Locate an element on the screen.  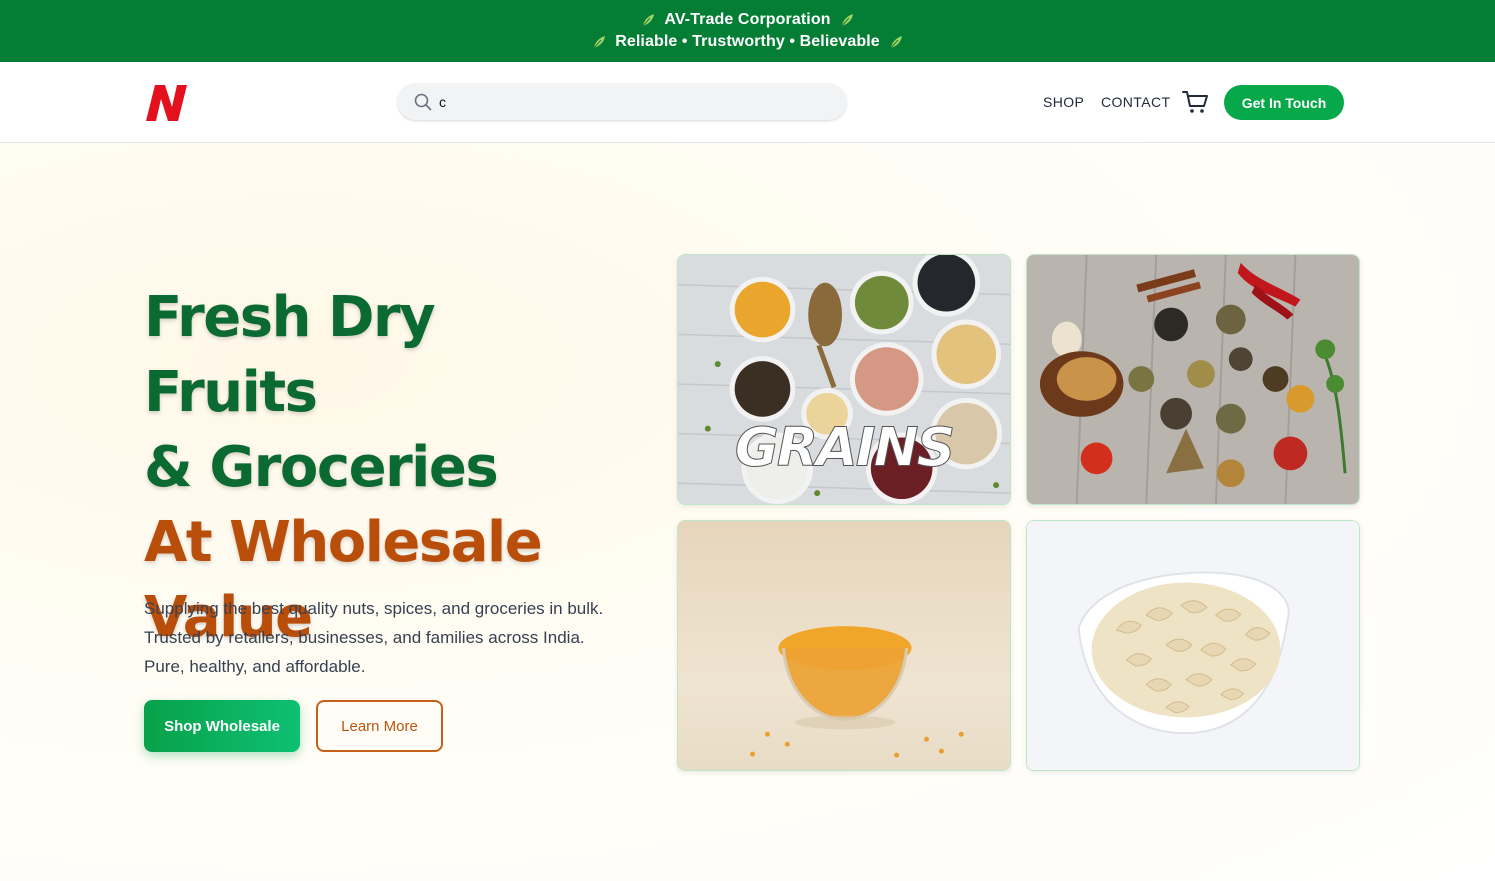
site-header: SHOP CONTACT Get In Touch is located at coordinates (747, 102).